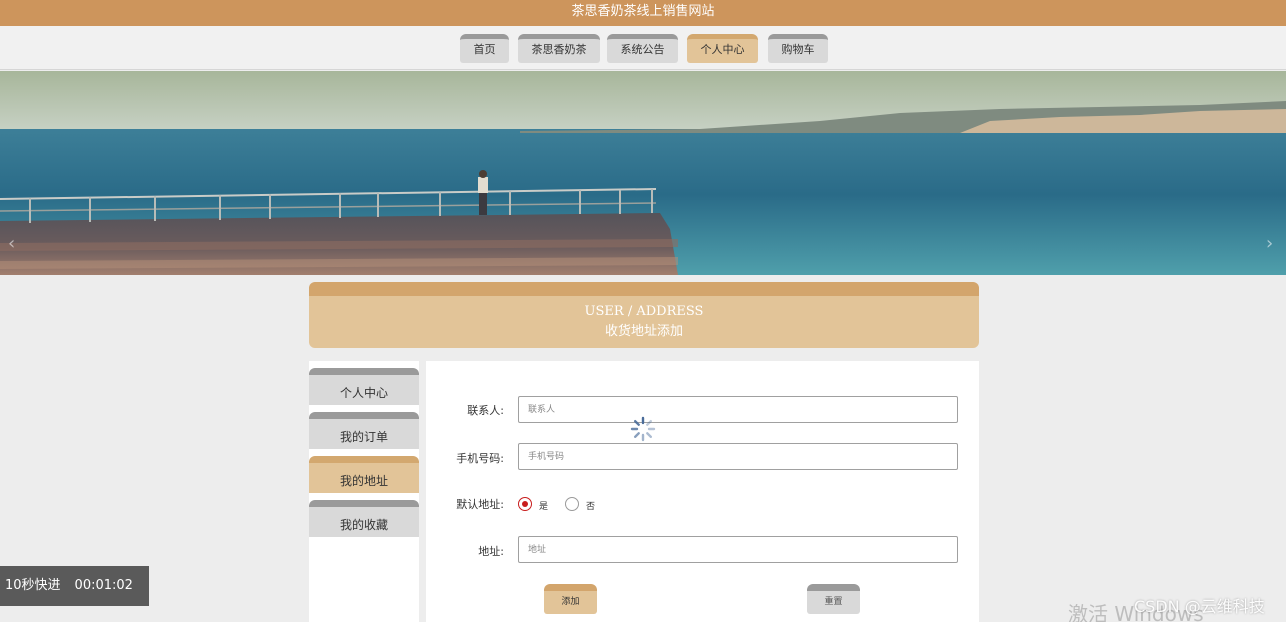 This screenshot has height=622, width=1286. Describe the element at coordinates (480, 458) in the screenshot. I see `phone-label: 手机号码:` at that location.